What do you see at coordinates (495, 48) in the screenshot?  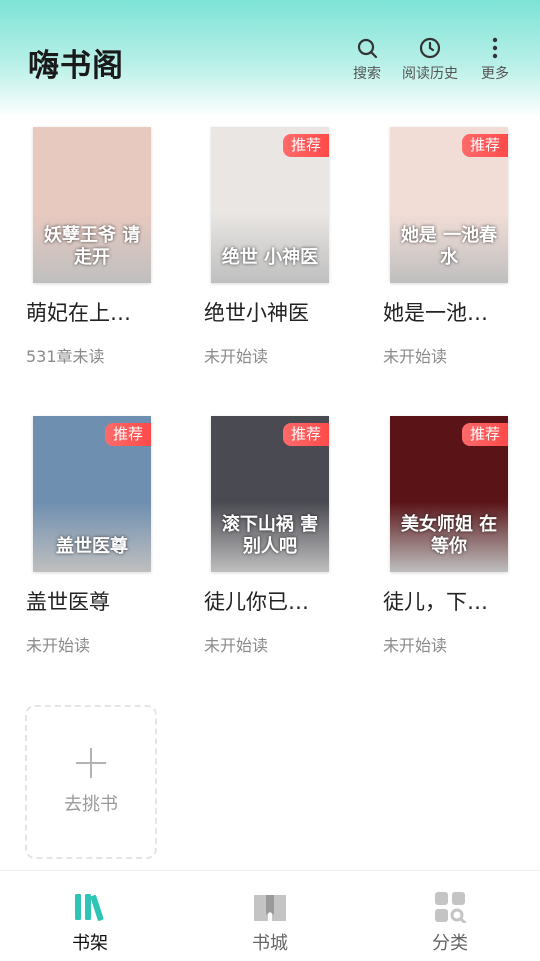 I see `more-icon` at bounding box center [495, 48].